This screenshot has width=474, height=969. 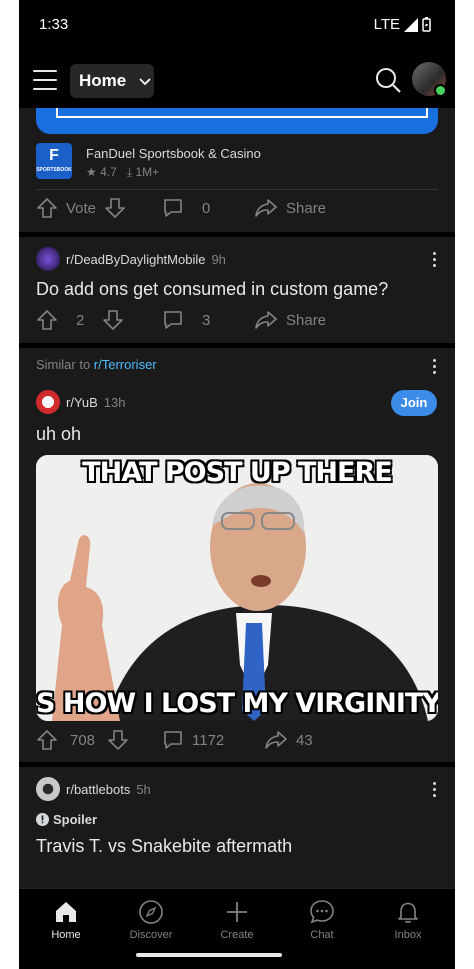 I want to click on nav-home: Home, so click(x=66, y=920).